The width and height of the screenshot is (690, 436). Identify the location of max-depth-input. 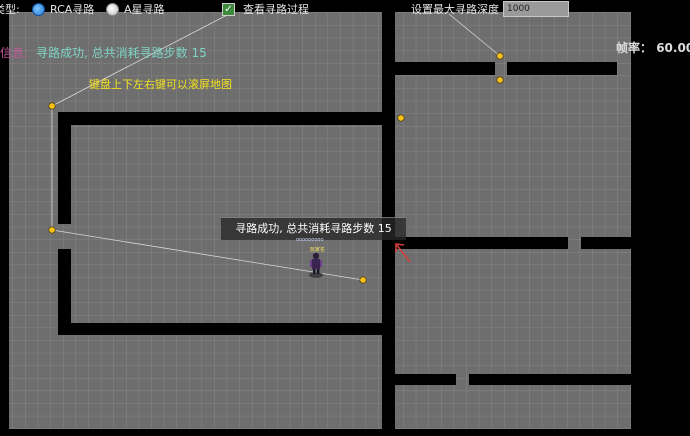
(536, 9).